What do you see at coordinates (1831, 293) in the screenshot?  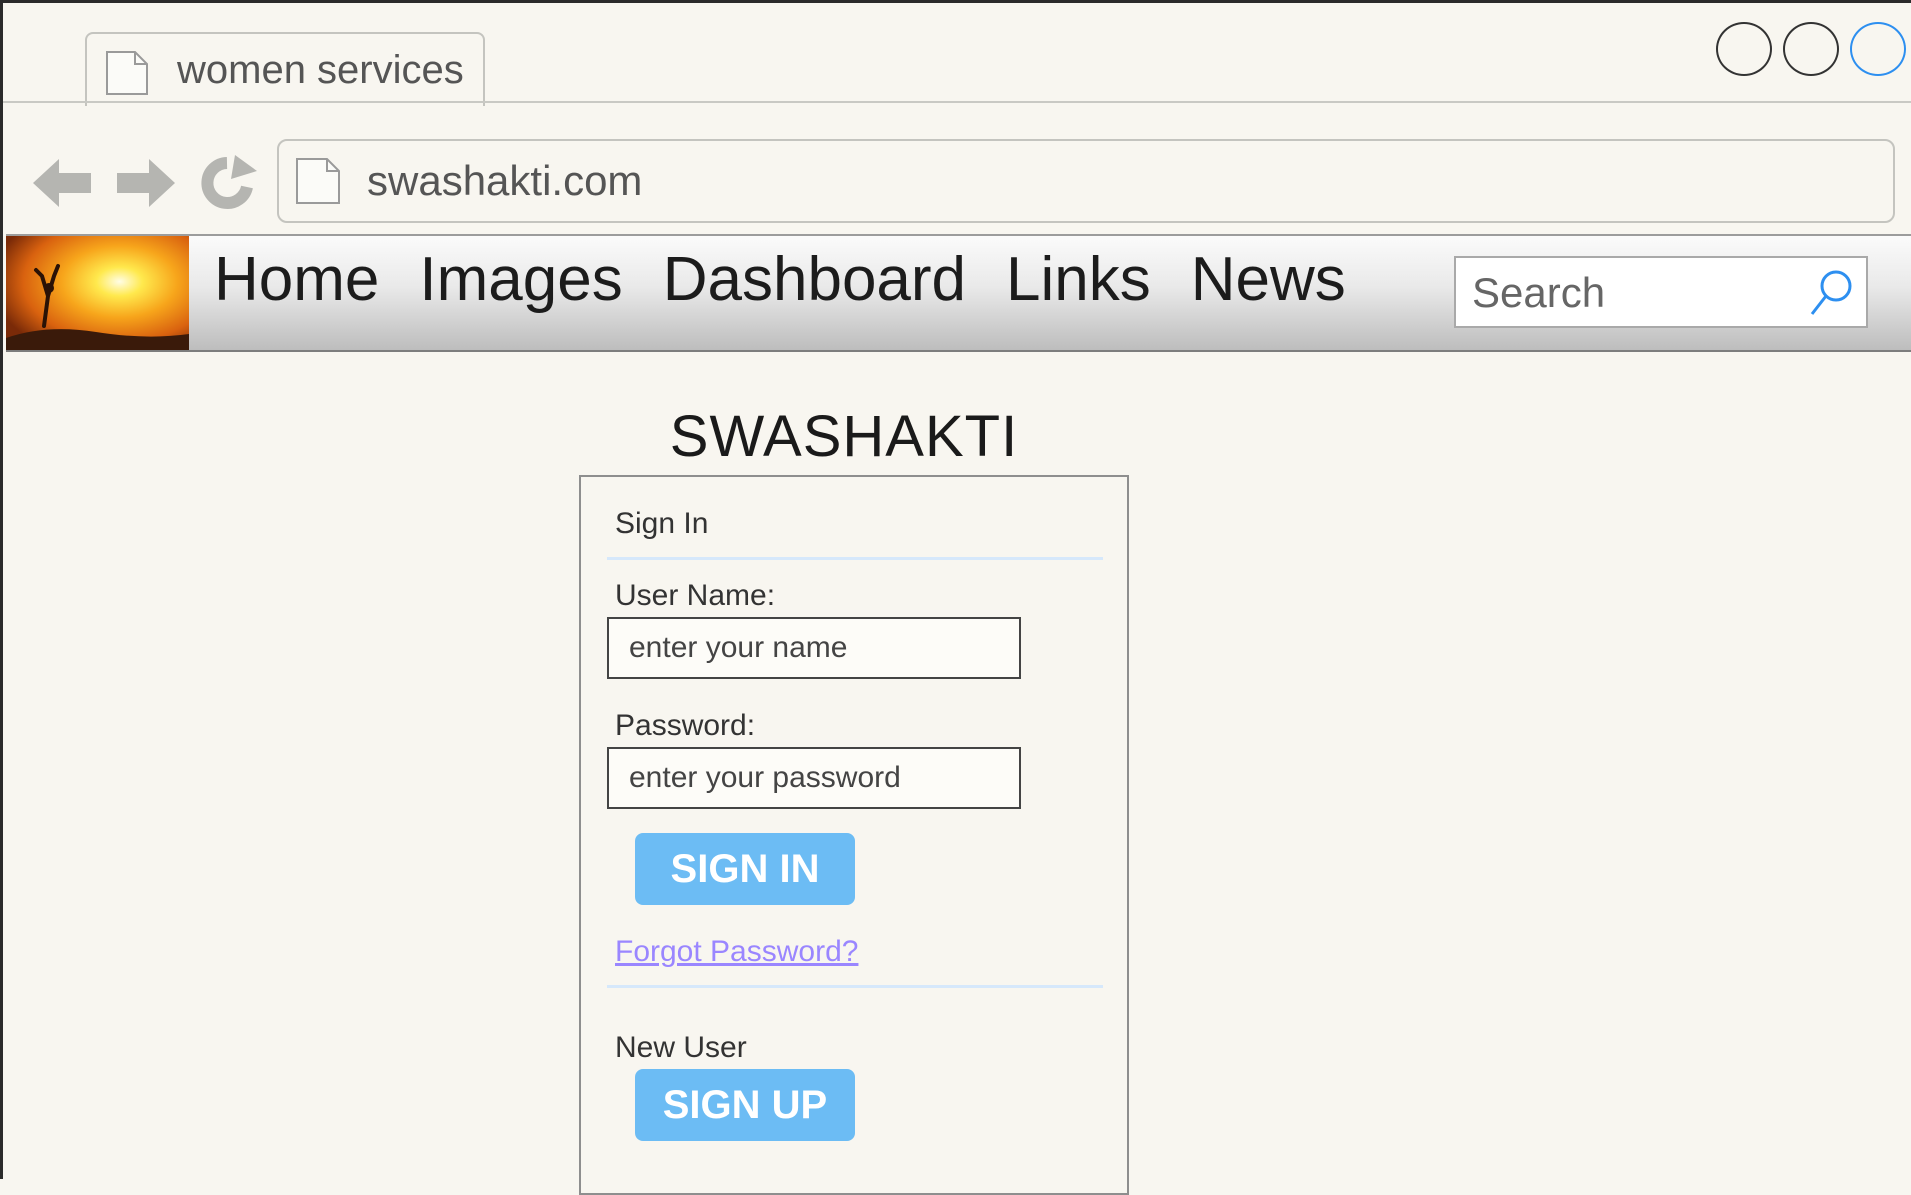 I see `search-icon` at bounding box center [1831, 293].